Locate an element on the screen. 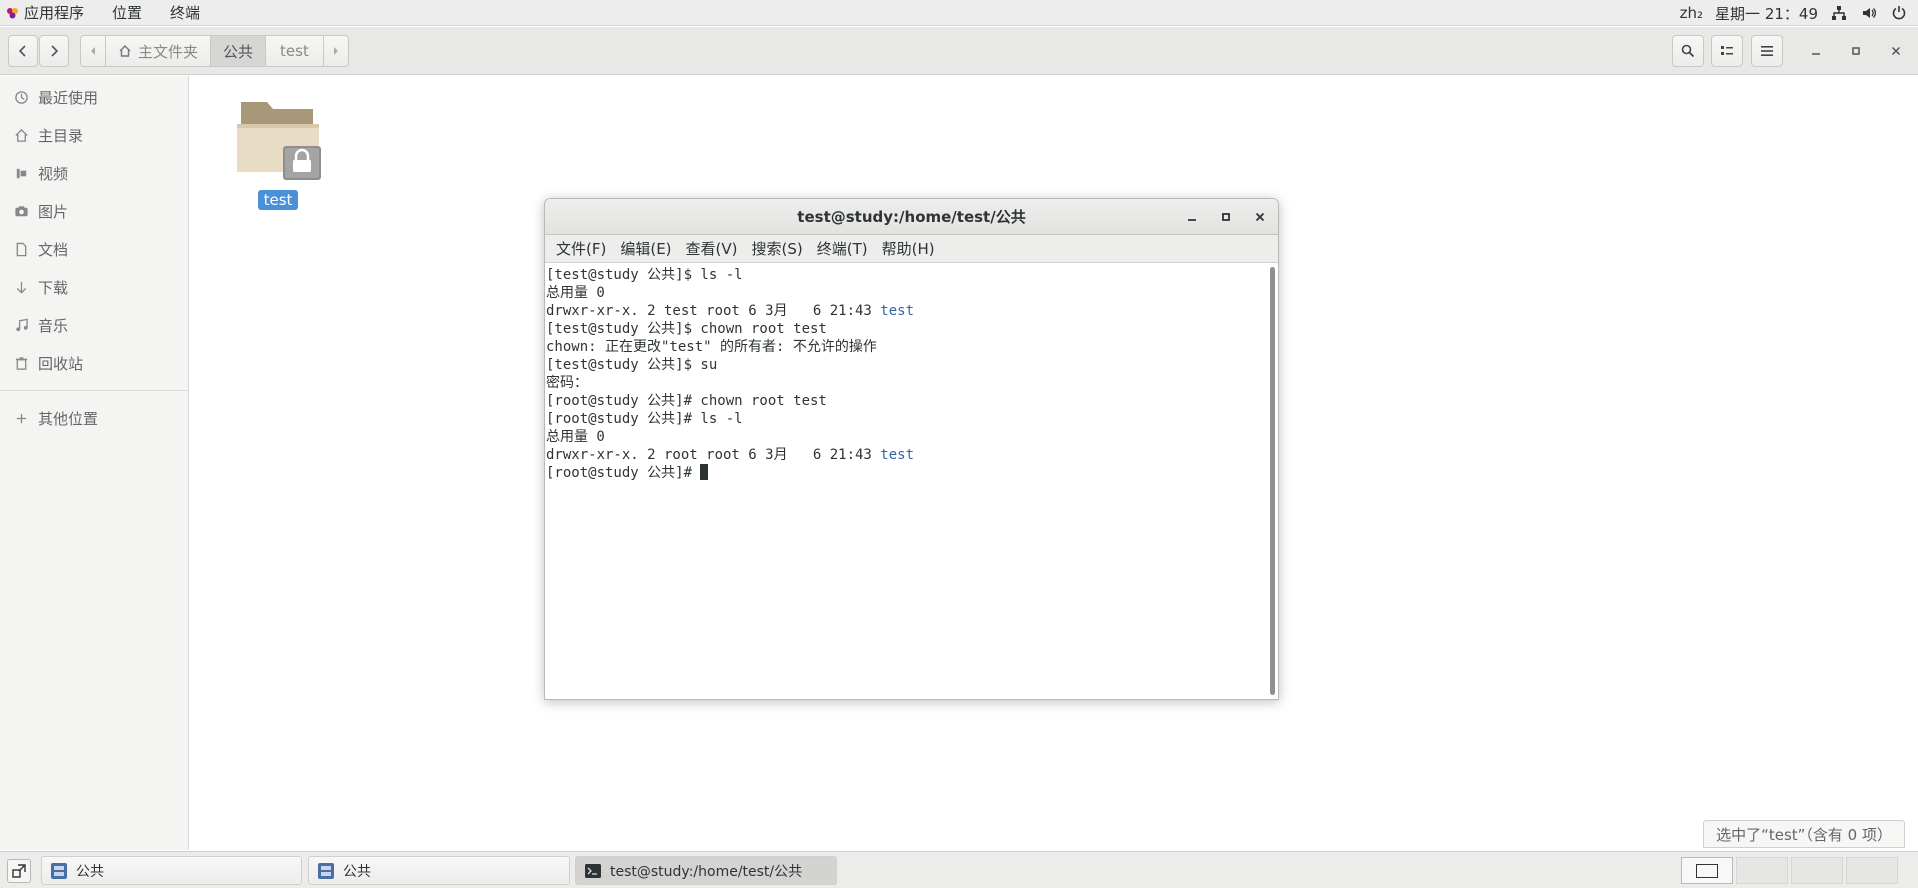 Image resolution: width=1918 pixels, height=888 pixels. terminal-line: chown: 正在更改"test" 的所有者: 不允许的操作 is located at coordinates (711, 347).